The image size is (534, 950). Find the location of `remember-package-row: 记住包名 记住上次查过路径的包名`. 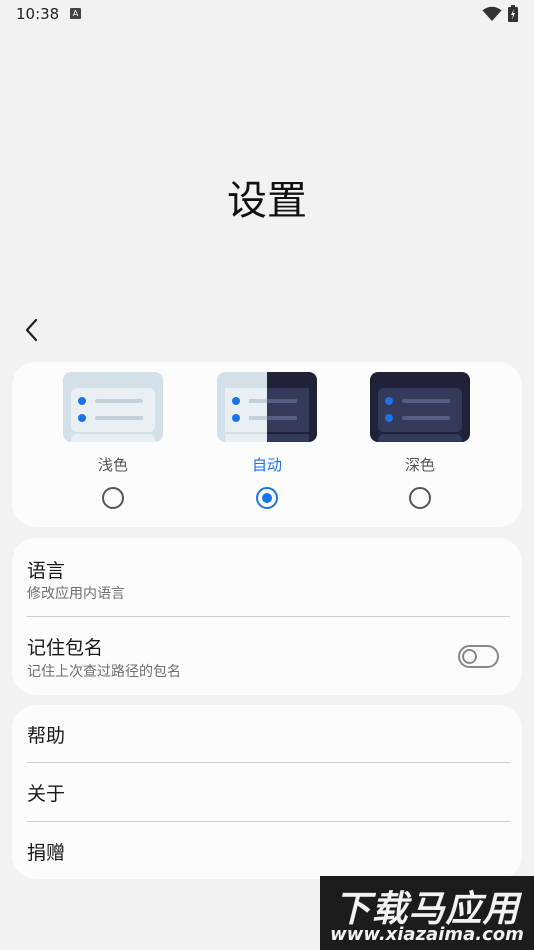

remember-package-row: 记住包名 记住上次查过路径的包名 is located at coordinates (267, 656).